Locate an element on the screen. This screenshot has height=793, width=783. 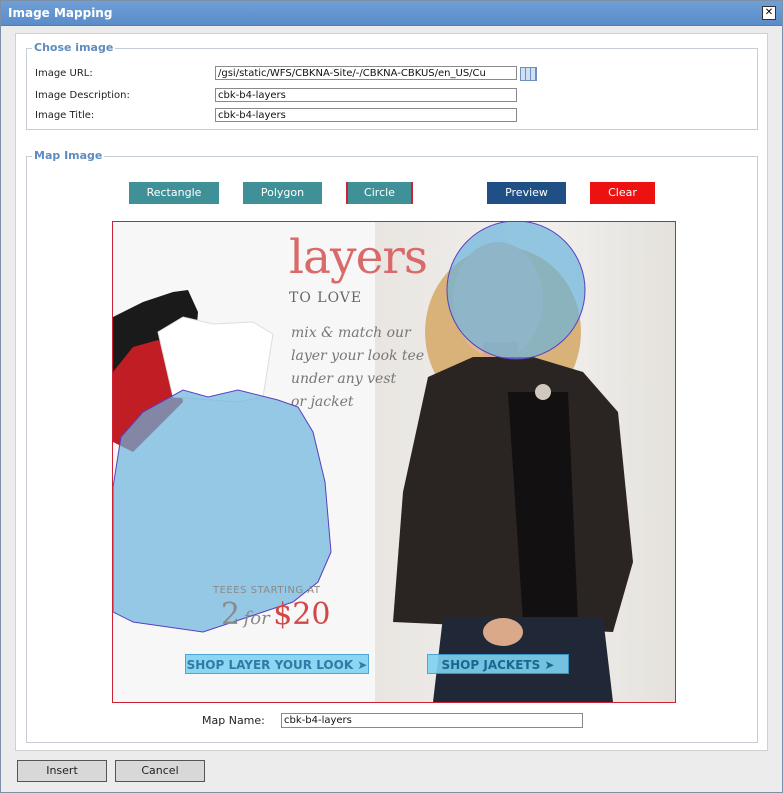
close-icon: ✕ is located at coordinates (769, 13).